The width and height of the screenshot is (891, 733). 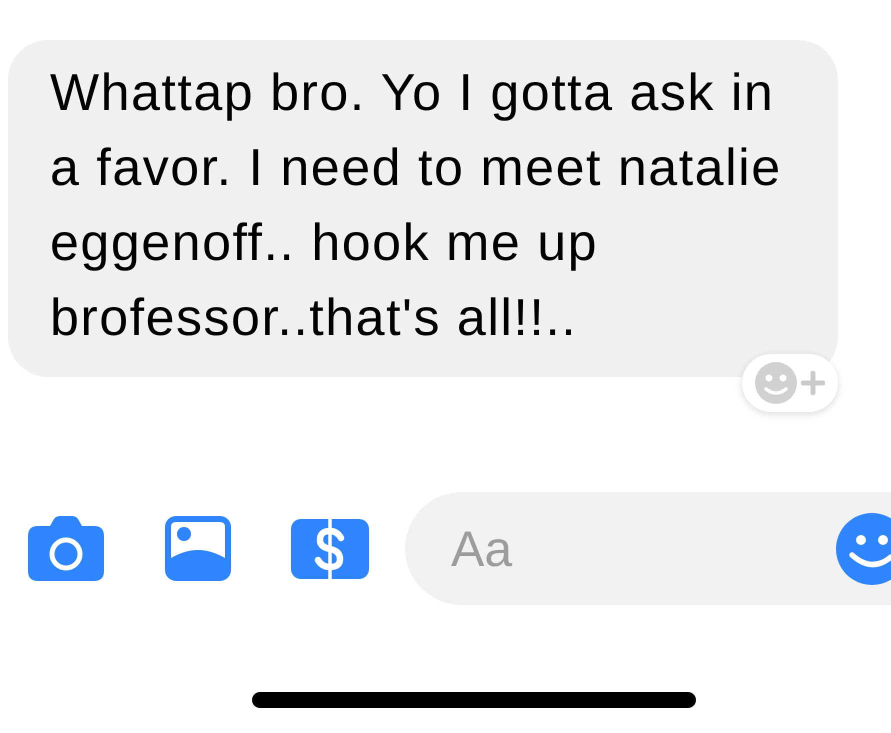 What do you see at coordinates (863, 549) in the screenshot?
I see `emoji-icon` at bounding box center [863, 549].